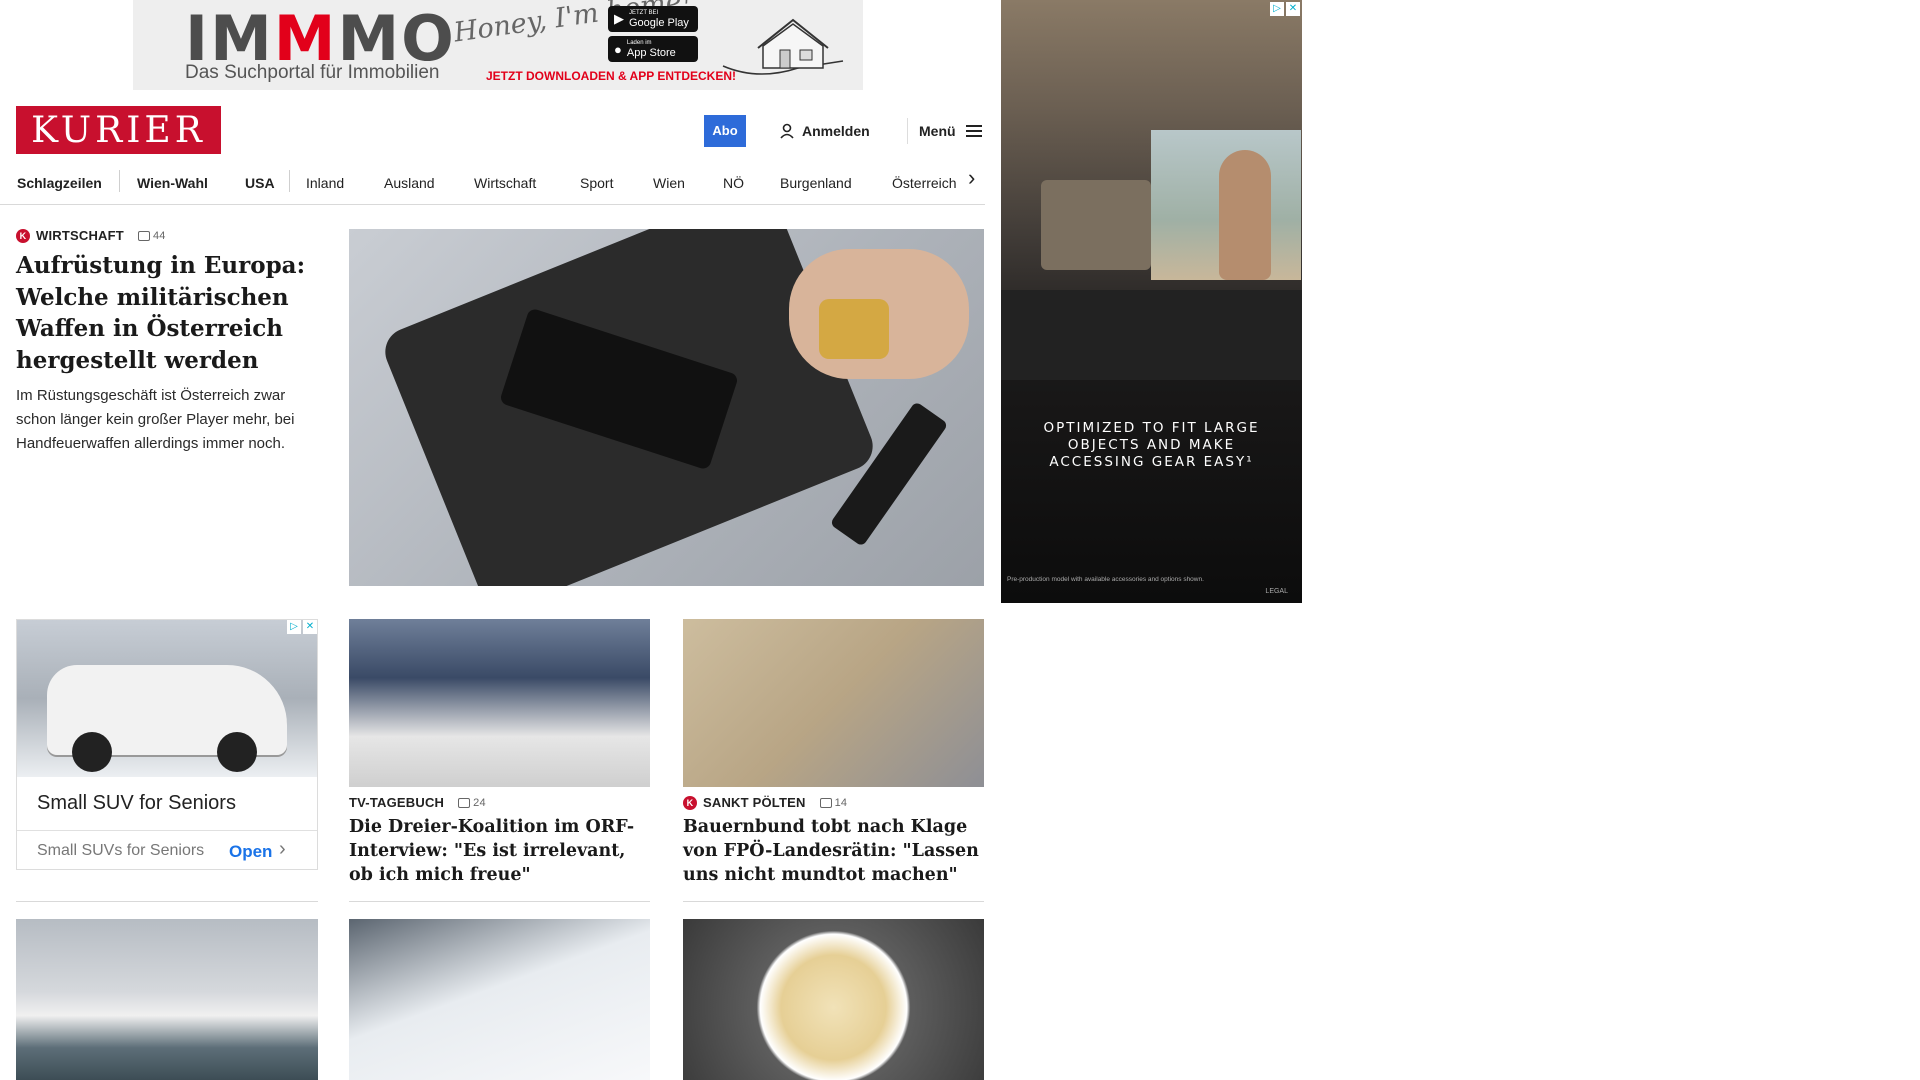 The height and width of the screenshot is (1080, 1920). What do you see at coordinates (472, 803) in the screenshot?
I see `card-comments: 24` at bounding box center [472, 803].